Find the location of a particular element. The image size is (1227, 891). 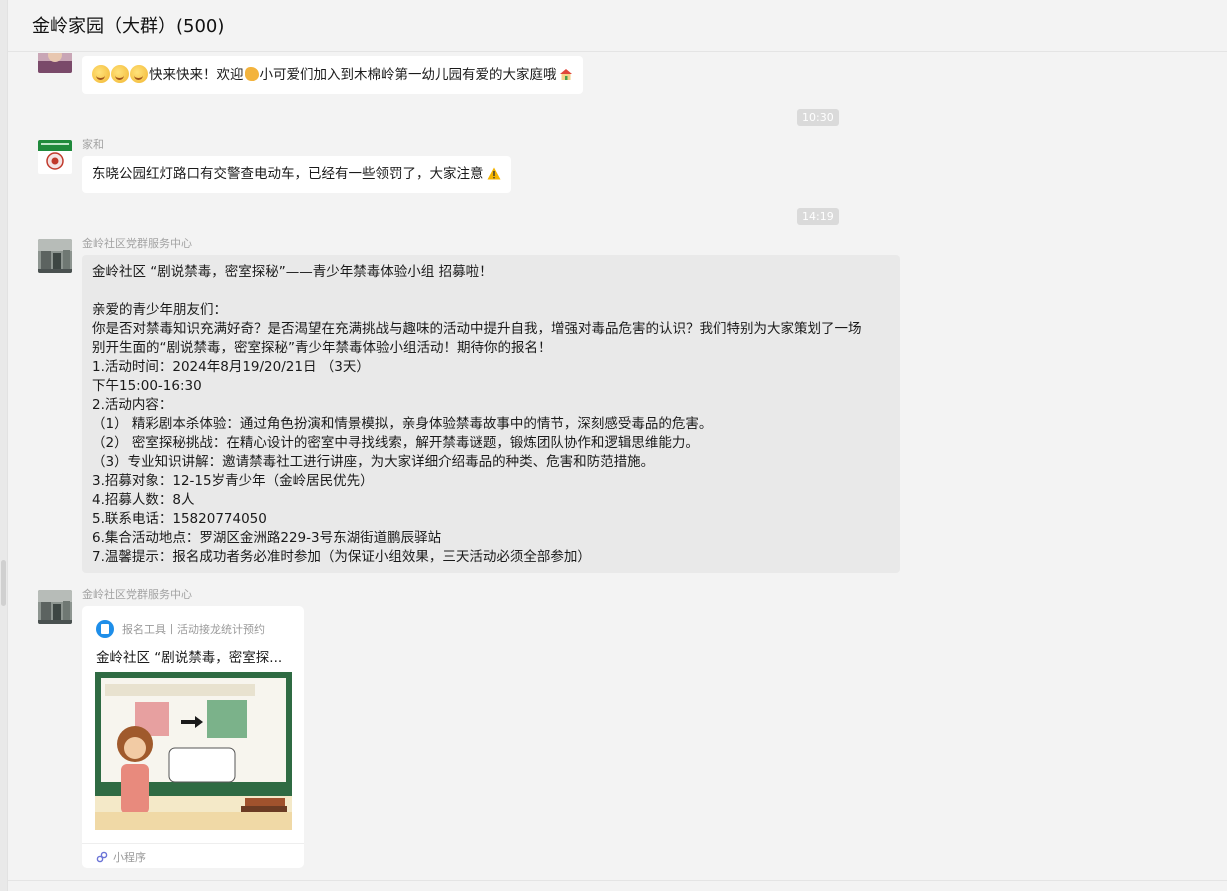

clap-emoji-icon is located at coordinates (251, 74).